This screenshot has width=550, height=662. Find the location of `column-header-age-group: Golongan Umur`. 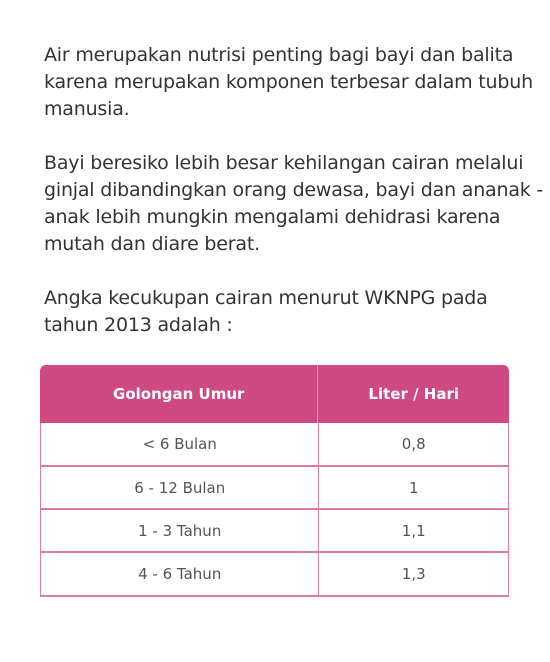

column-header-age-group: Golongan Umur is located at coordinates (179, 394).